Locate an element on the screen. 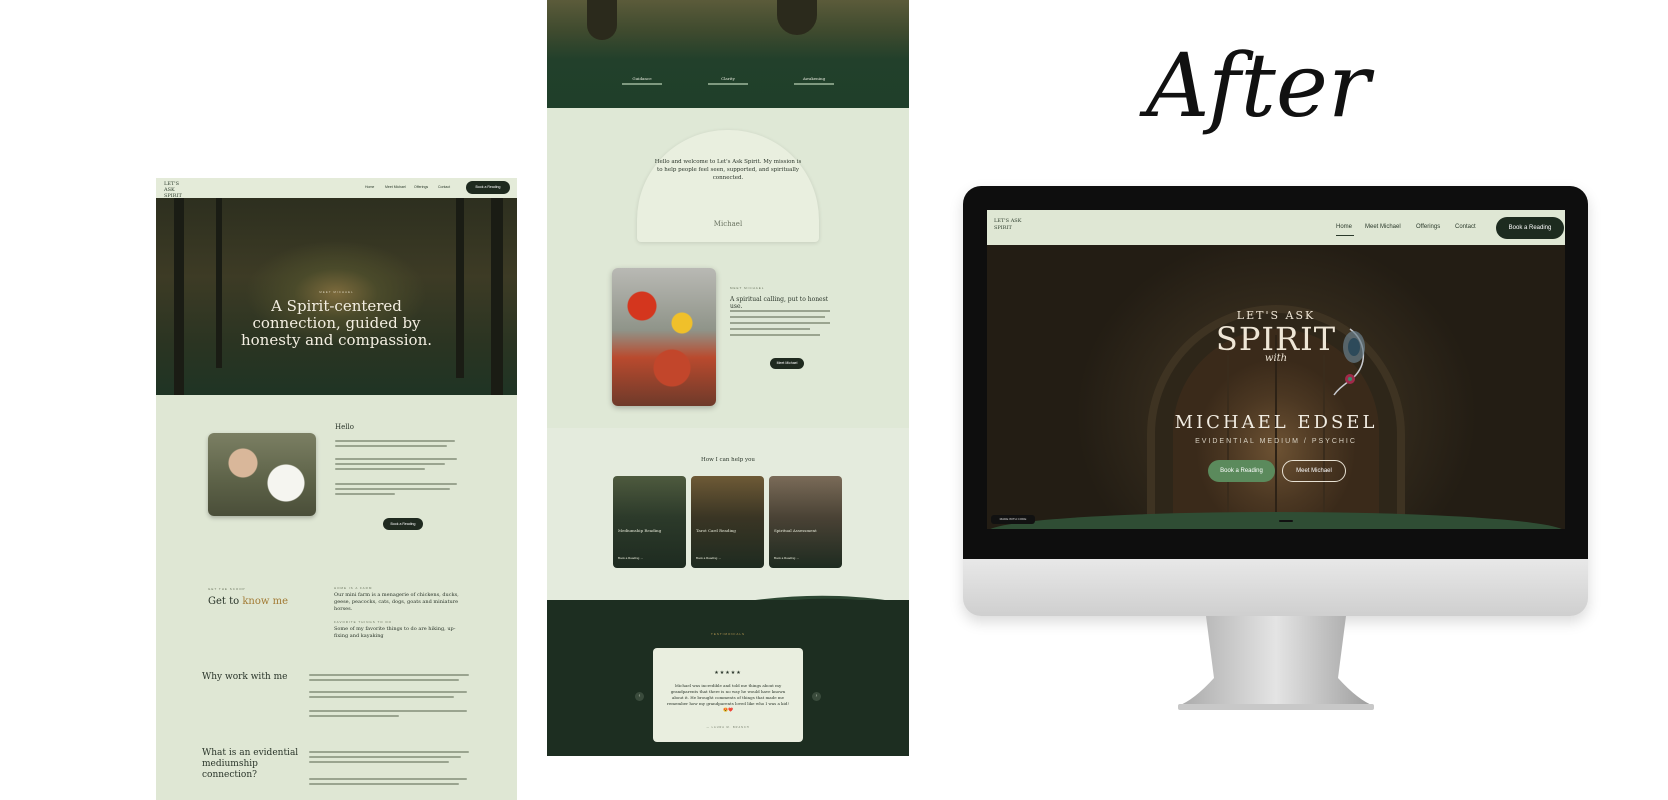  hero-book-button: Book a Reading is located at coordinates (1241, 471).